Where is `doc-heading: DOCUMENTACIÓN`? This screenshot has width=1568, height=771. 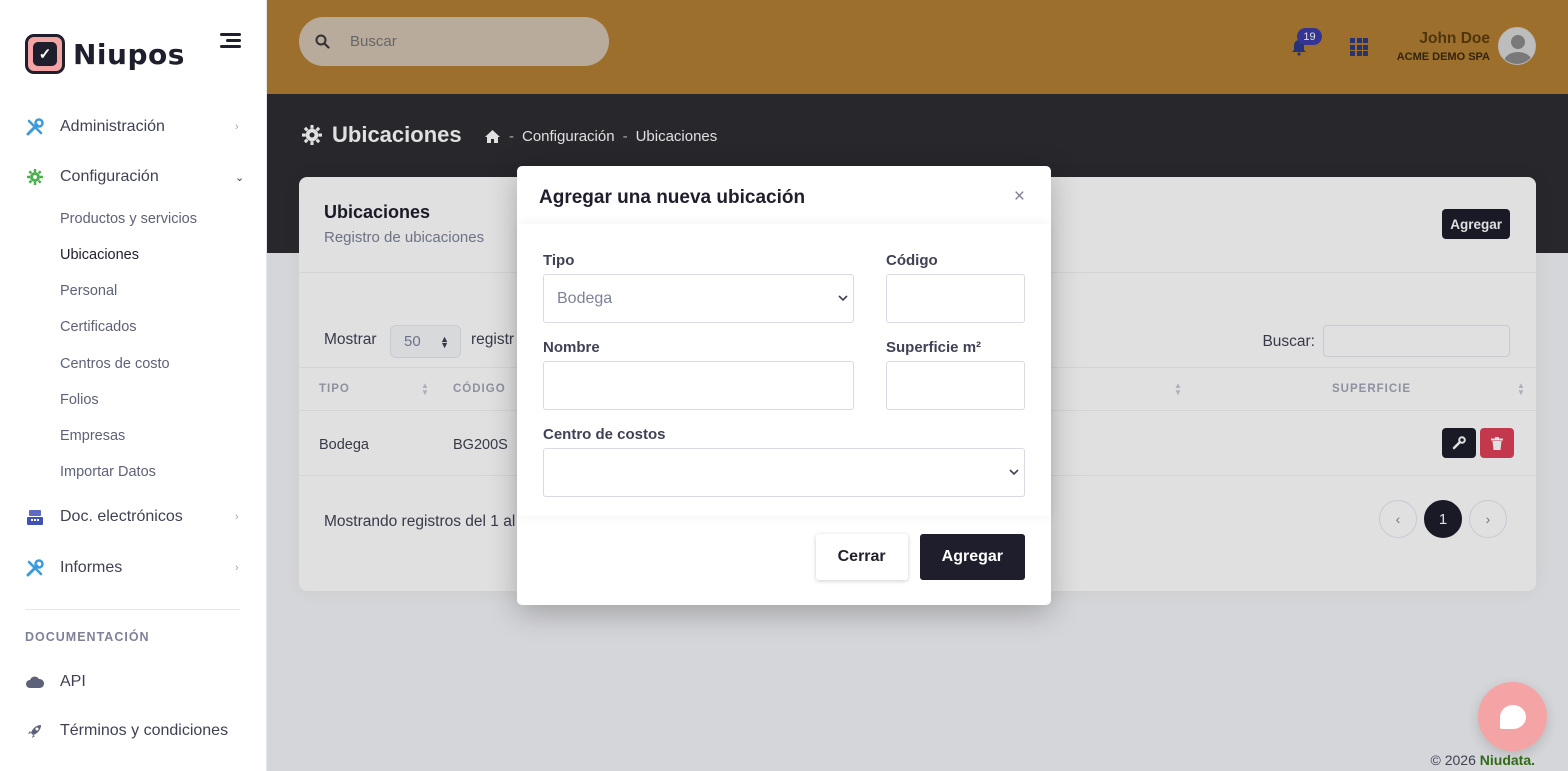 doc-heading: DOCUMENTACIÓN is located at coordinates (87, 637).